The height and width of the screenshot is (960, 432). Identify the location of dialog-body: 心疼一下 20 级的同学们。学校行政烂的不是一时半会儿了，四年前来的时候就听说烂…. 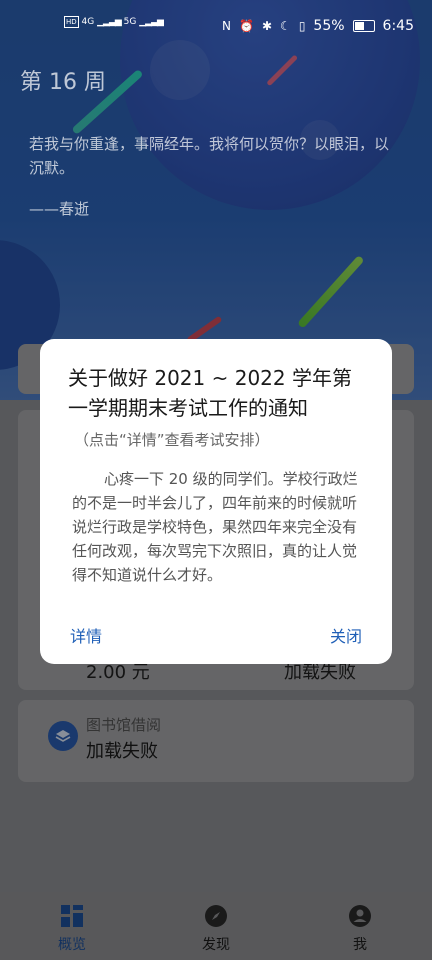
(215, 527).